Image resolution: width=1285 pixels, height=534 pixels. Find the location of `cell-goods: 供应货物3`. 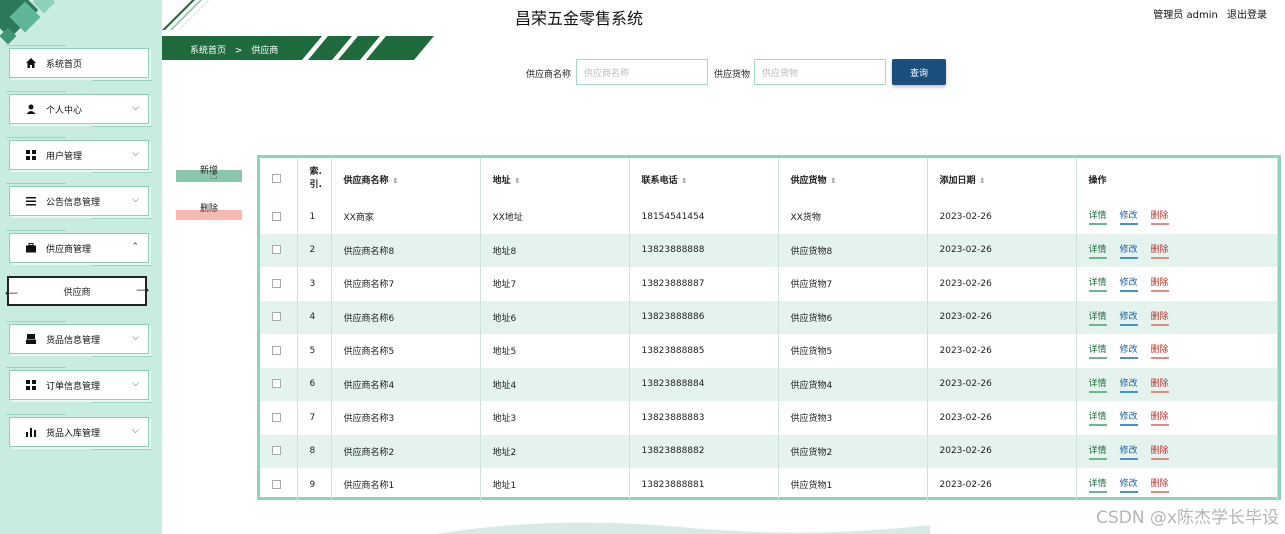

cell-goods: 供应货物3 is located at coordinates (853, 418).